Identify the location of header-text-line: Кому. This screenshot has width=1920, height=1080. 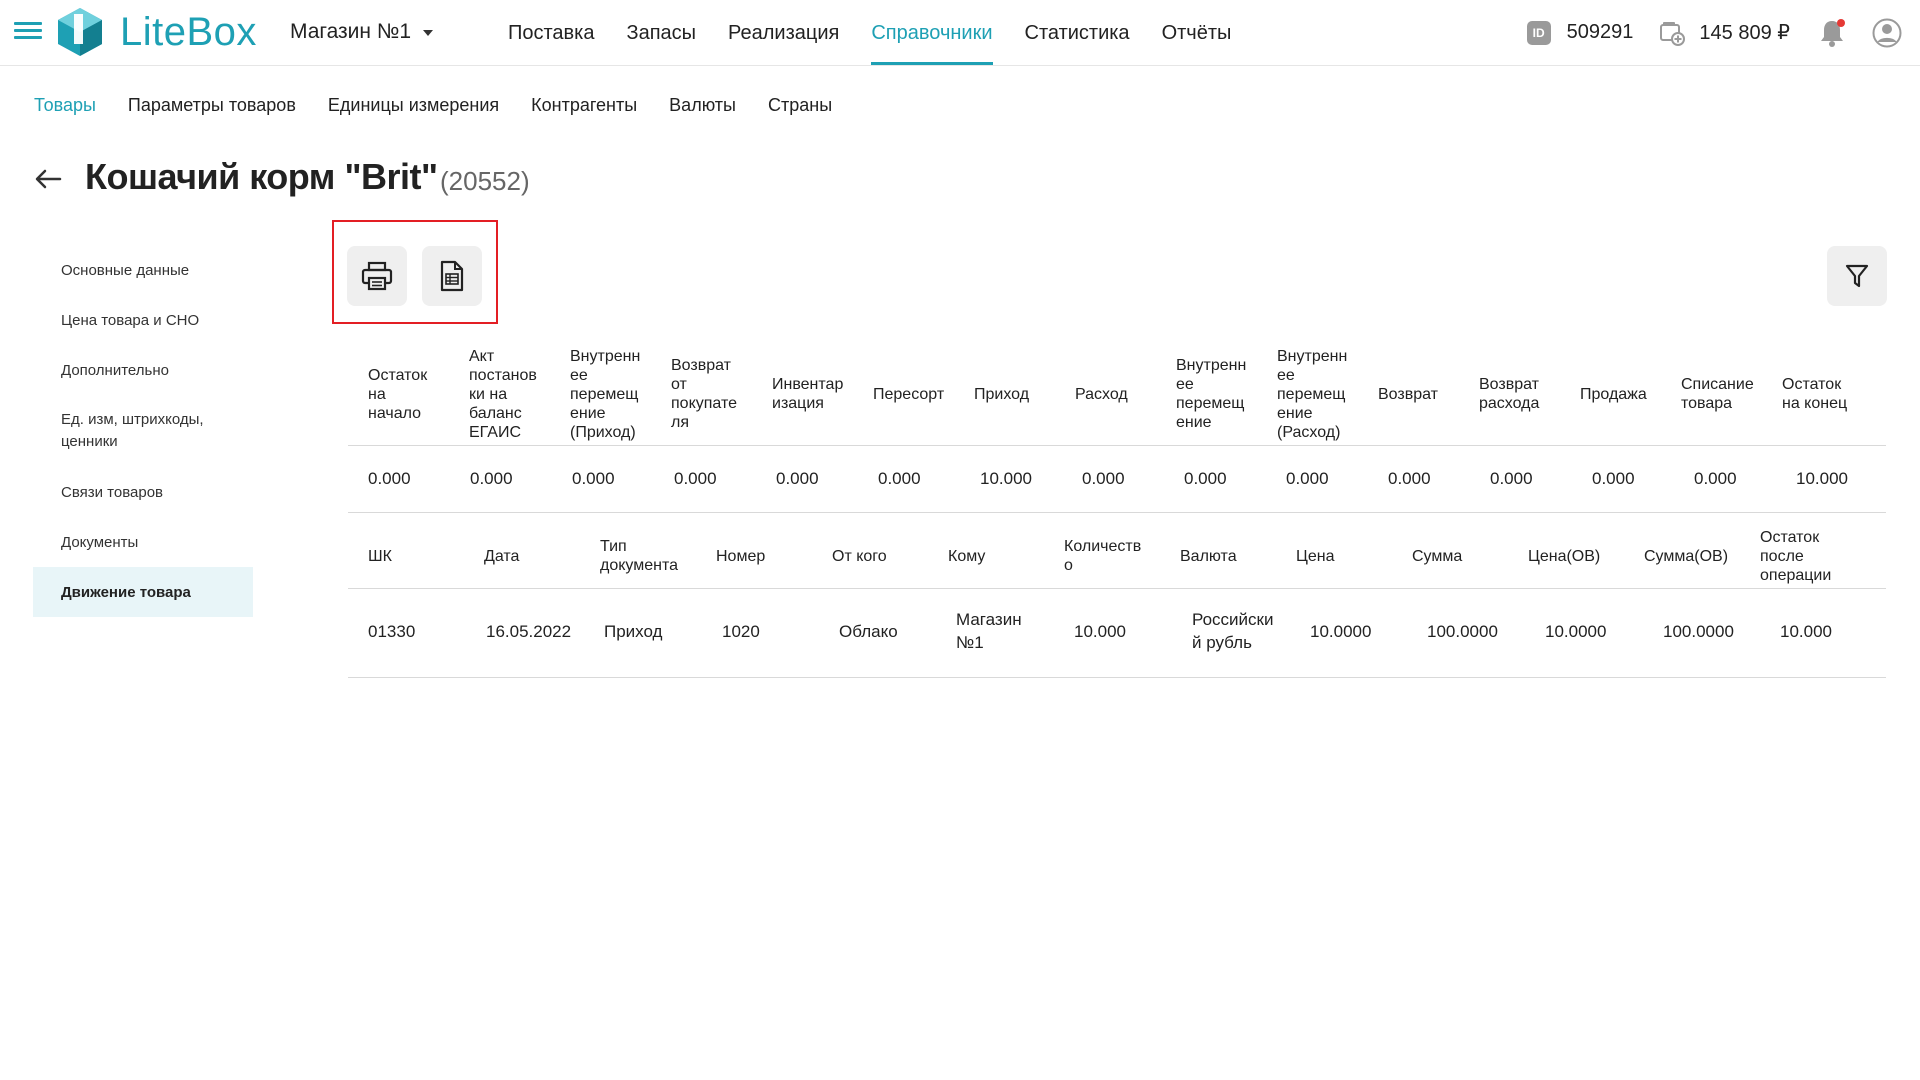
(967, 556).